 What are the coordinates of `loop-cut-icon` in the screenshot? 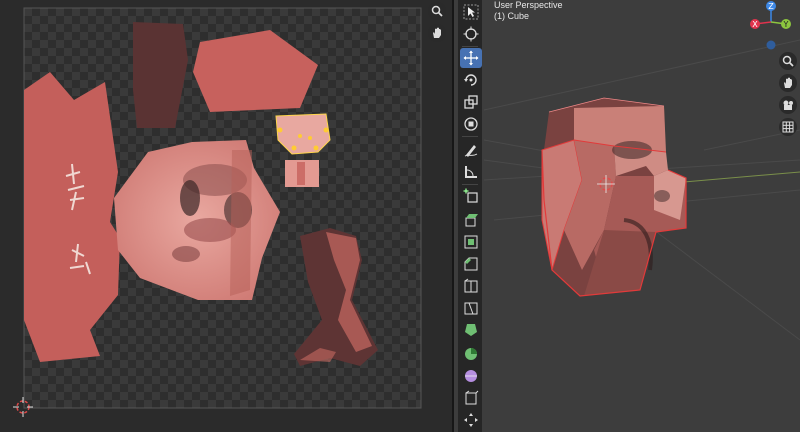 It's located at (471, 286).